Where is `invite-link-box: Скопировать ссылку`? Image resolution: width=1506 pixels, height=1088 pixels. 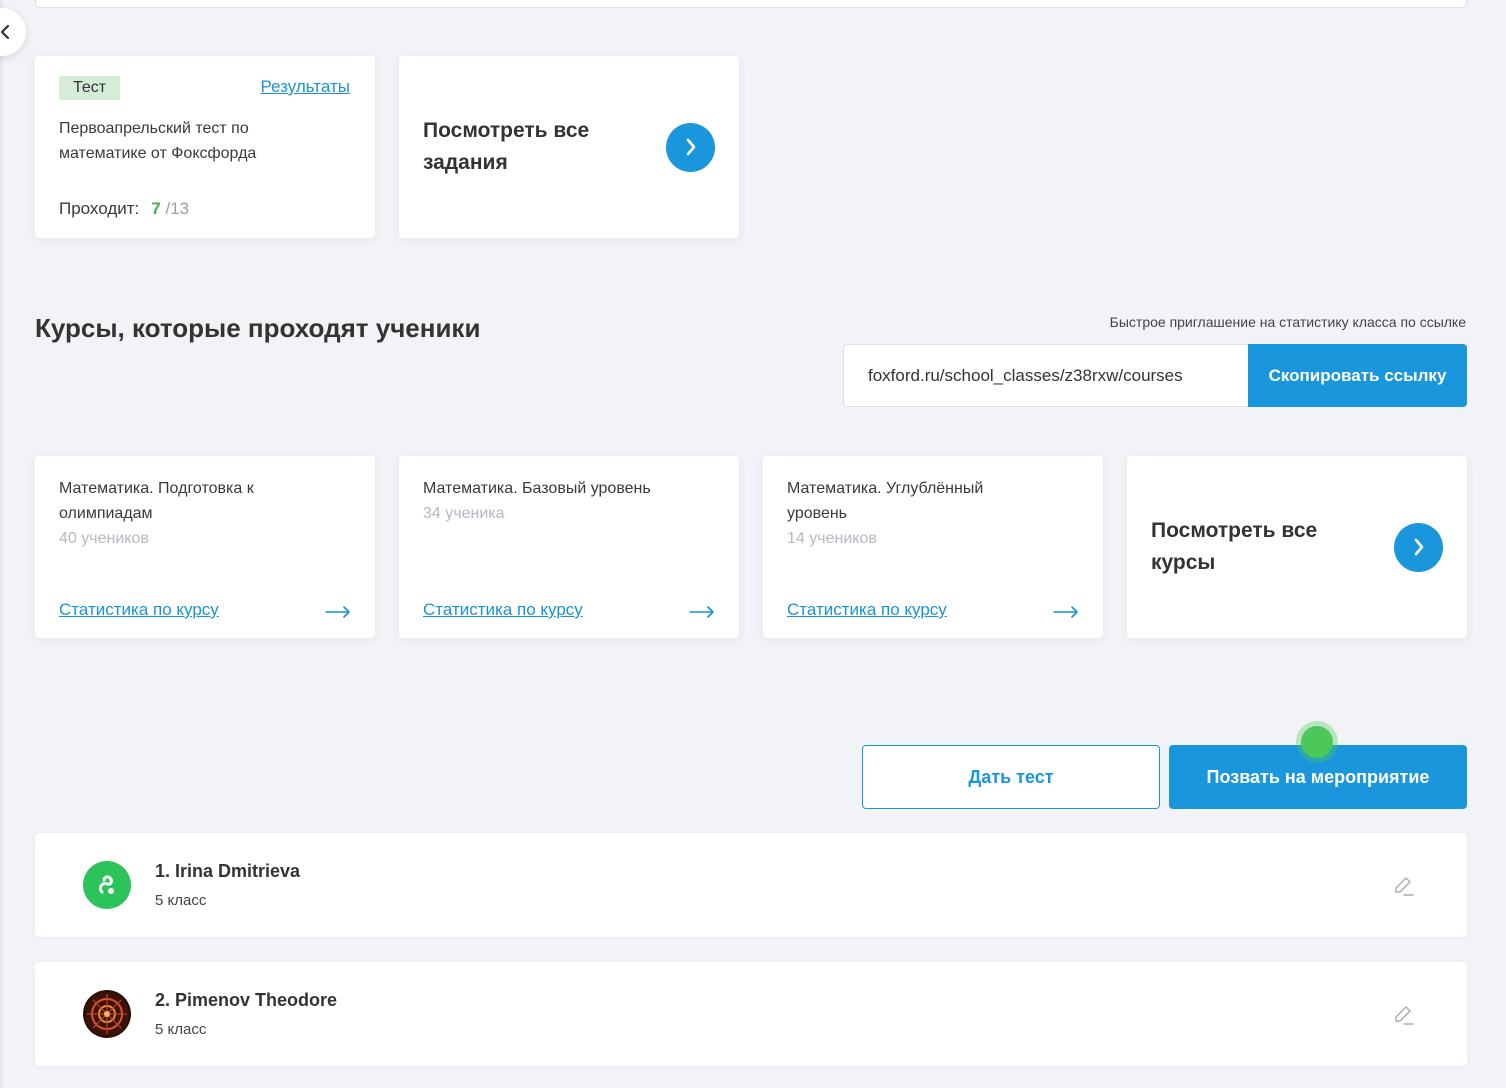 invite-link-box: Скопировать ссылку is located at coordinates (1155, 375).